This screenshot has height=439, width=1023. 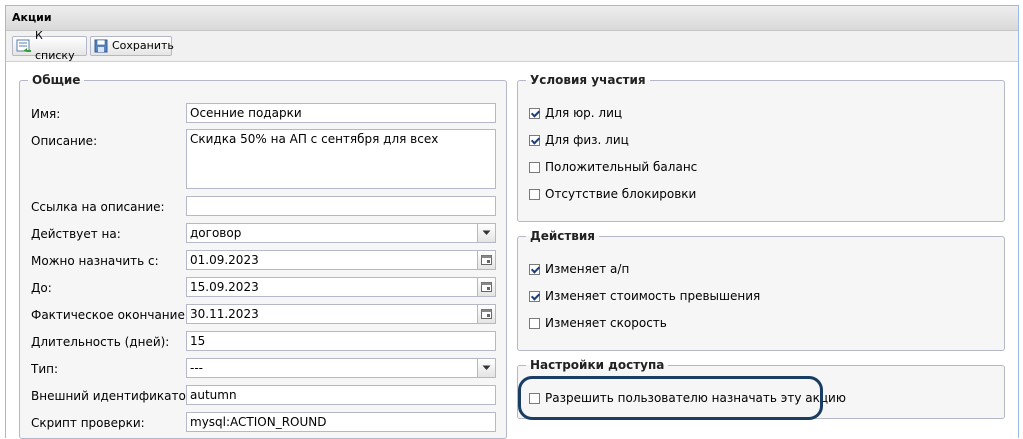 I want to click on condition-no-block: Отсутствие блокировки, so click(x=612, y=194).